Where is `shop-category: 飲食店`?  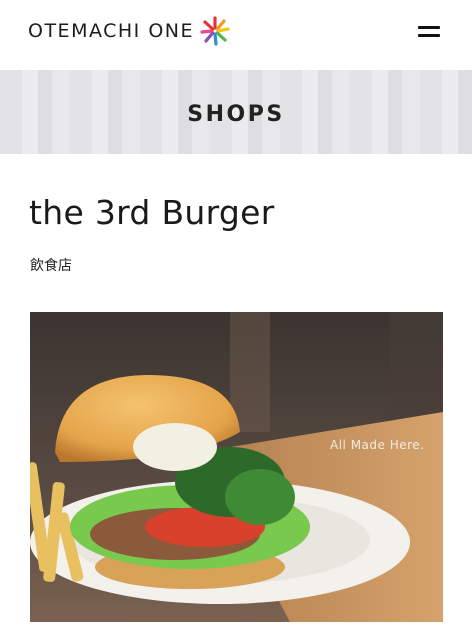
shop-category: 飲食店 is located at coordinates (51, 266).